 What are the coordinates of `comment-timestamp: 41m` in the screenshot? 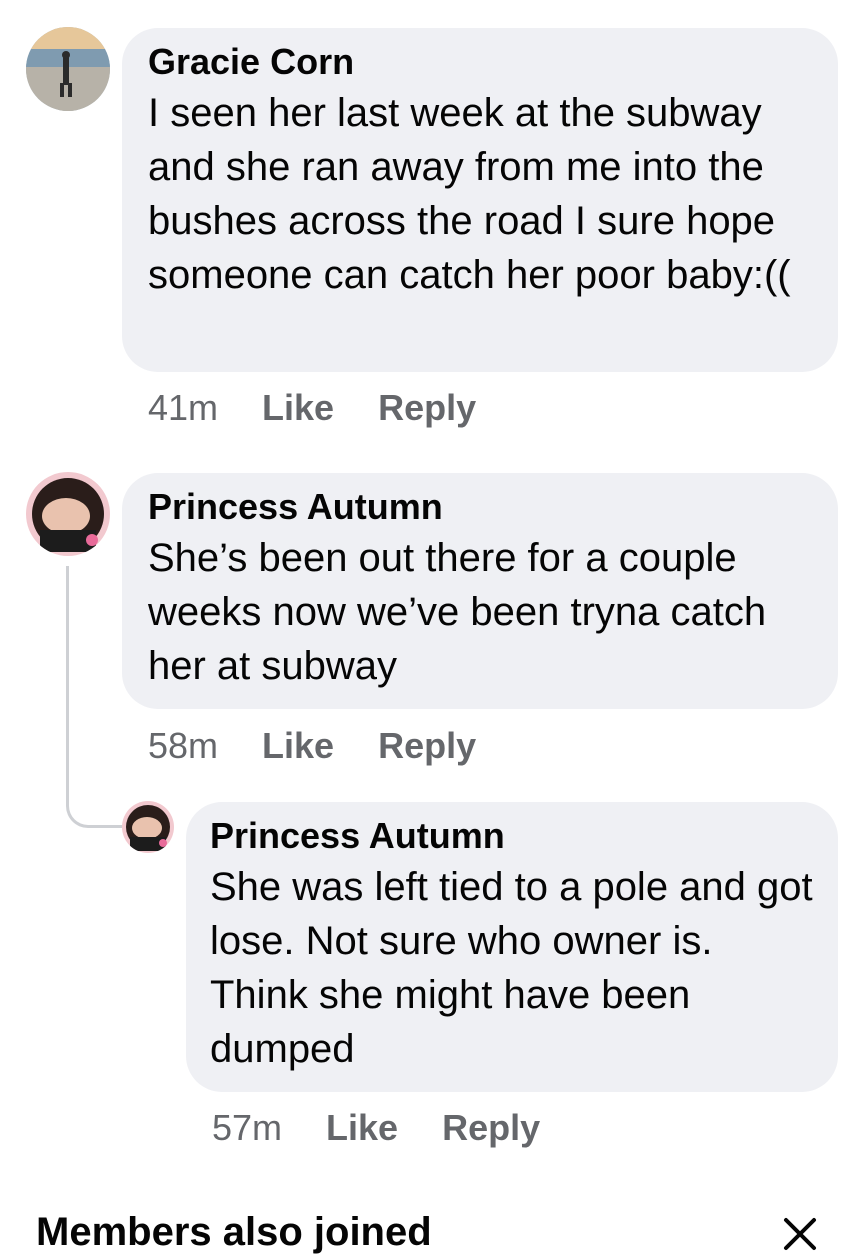 It's located at (183, 408).